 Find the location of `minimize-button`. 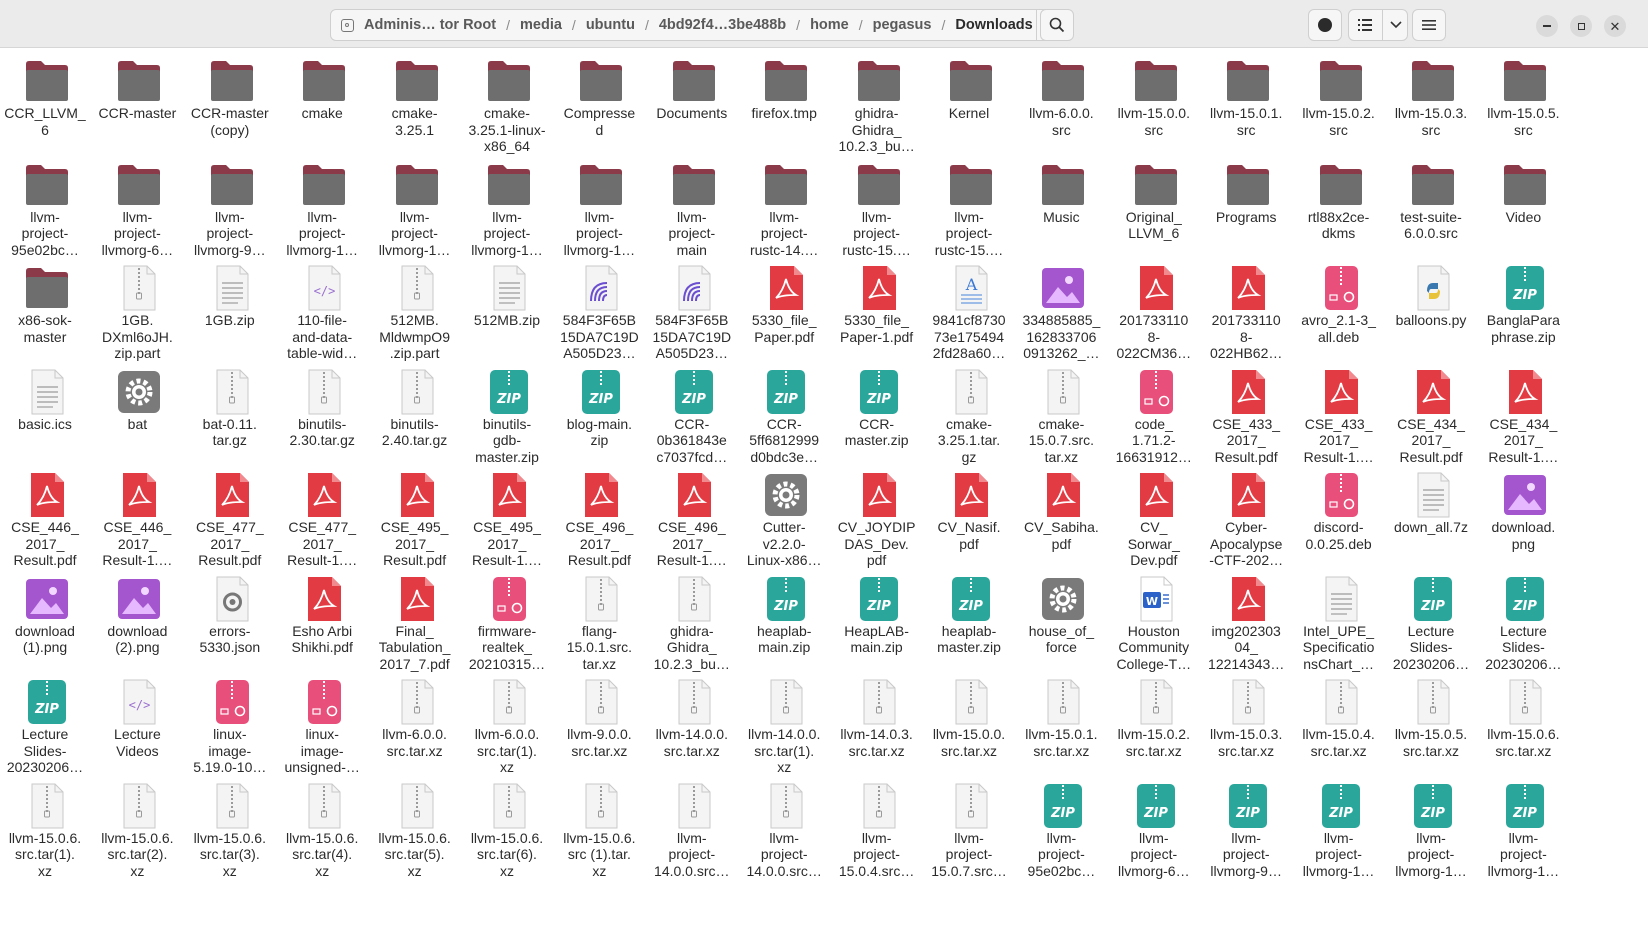

minimize-button is located at coordinates (1547, 26).